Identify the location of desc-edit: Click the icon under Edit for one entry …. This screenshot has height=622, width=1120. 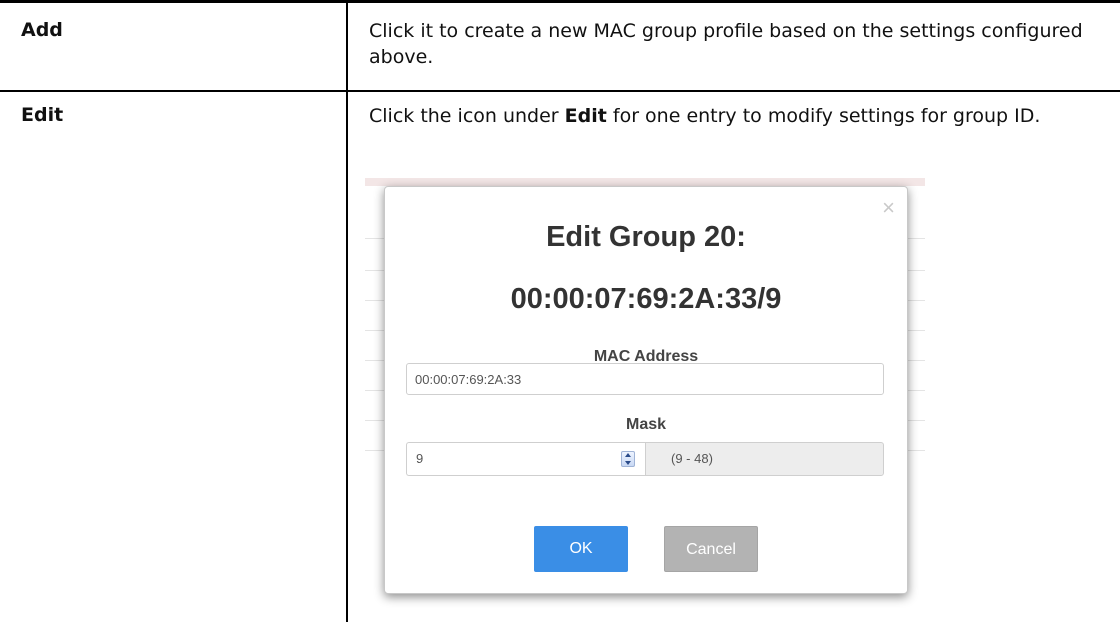
(729, 116).